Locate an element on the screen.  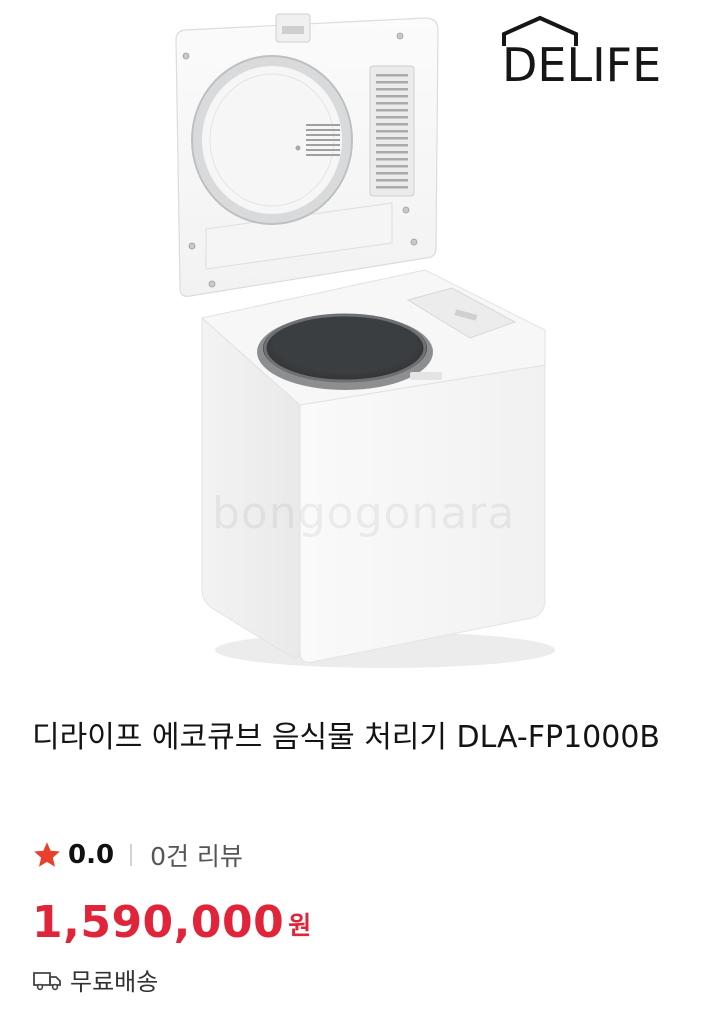
review-count-link: 0건 리뷰 is located at coordinates (196, 855).